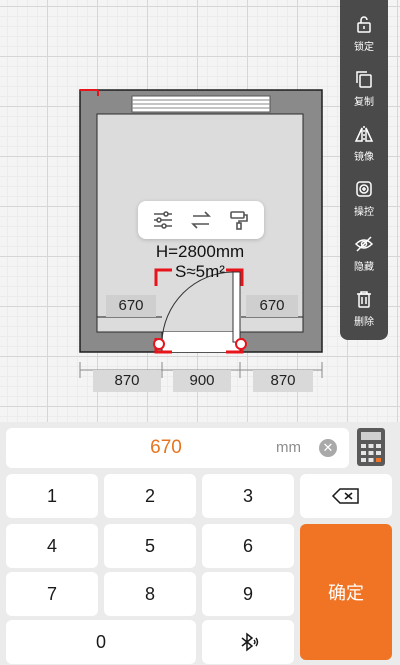  What do you see at coordinates (52, 496) in the screenshot?
I see `key-1: 1` at bounding box center [52, 496].